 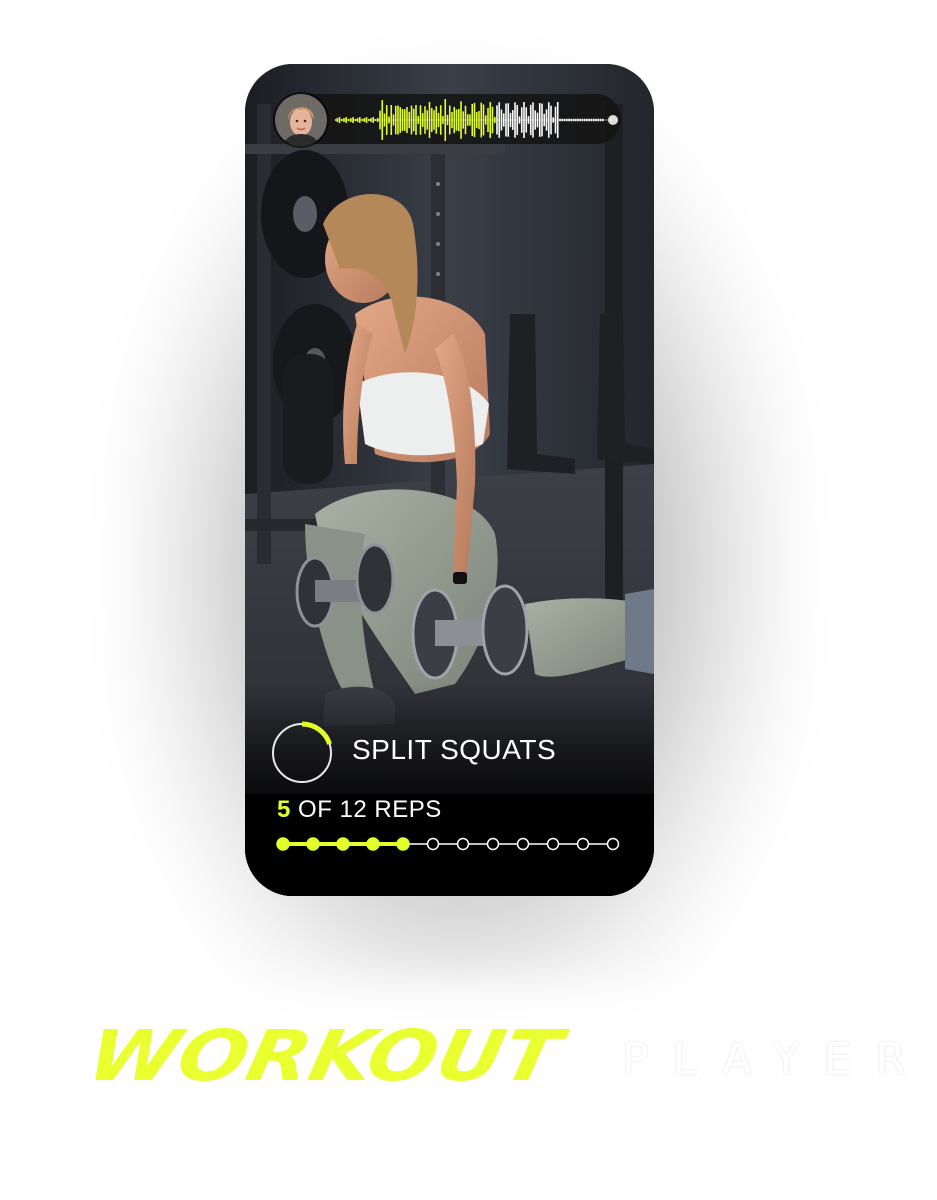 I want to click on reps-progress-track, so click(x=448, y=844).